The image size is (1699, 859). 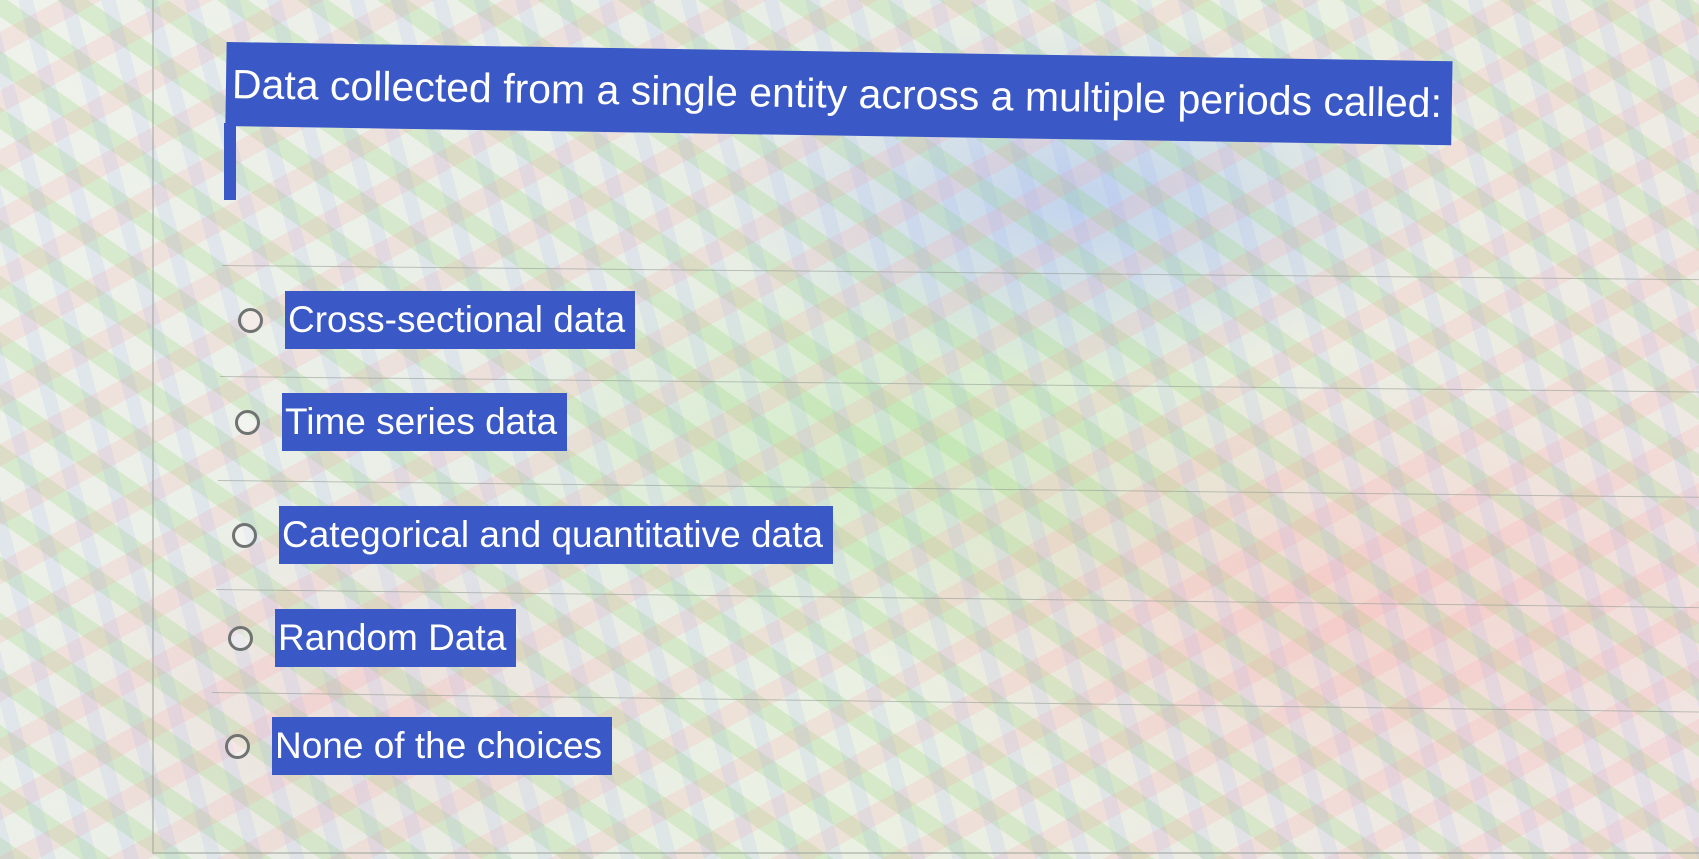 I want to click on answer-option-random: Random Data, so click(x=372, y=638).